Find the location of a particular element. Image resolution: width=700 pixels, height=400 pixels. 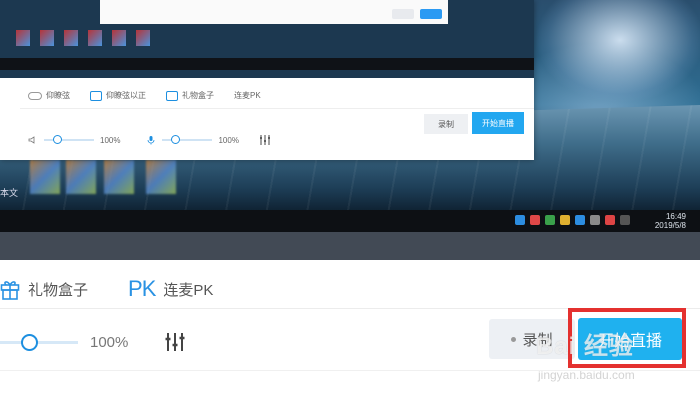

panel-divider is located at coordinates (350, 308).